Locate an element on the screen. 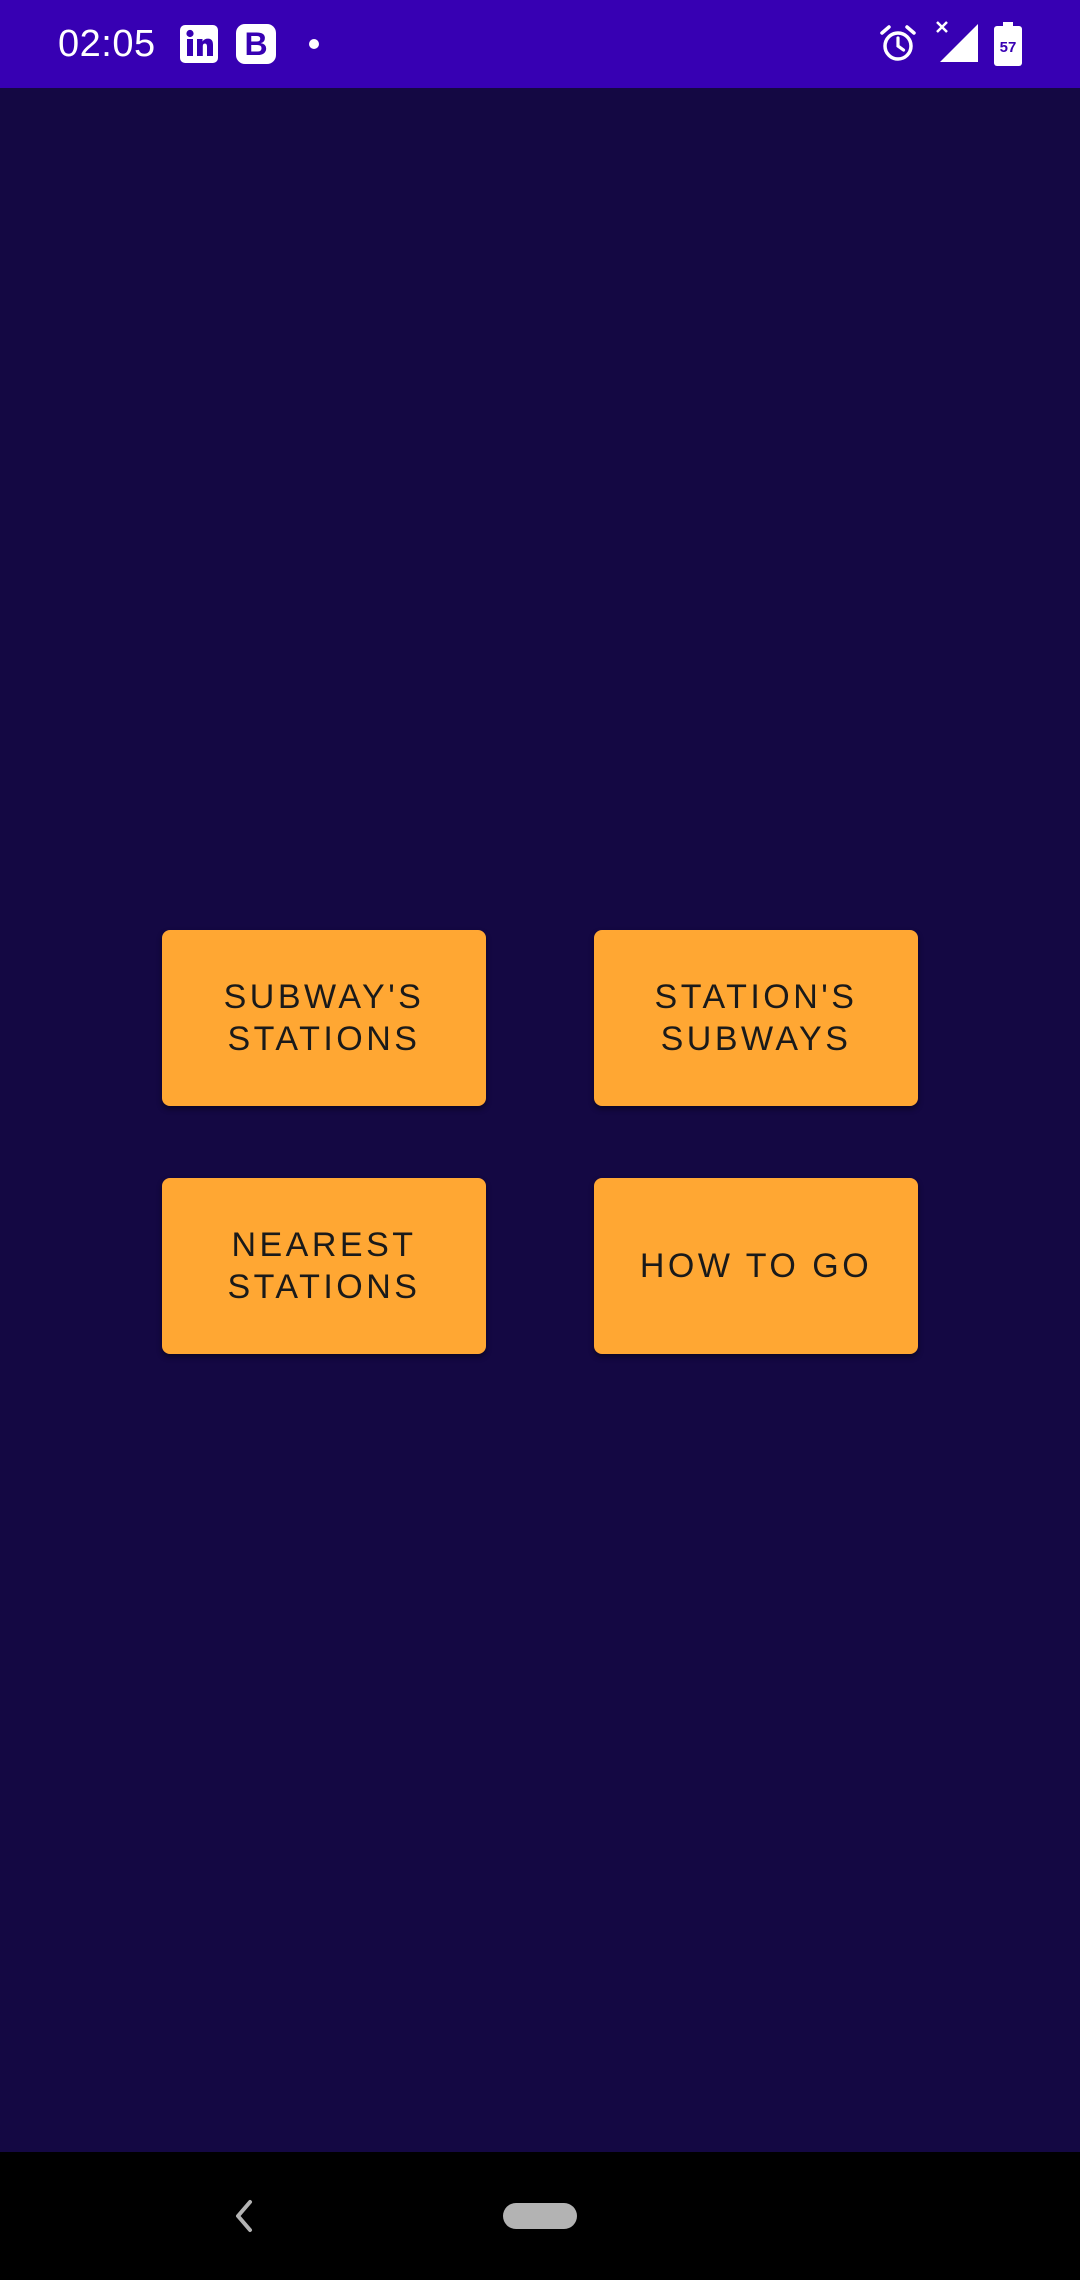  nearest-stations-label: NEAREST STATIONS is located at coordinates (324, 1266).